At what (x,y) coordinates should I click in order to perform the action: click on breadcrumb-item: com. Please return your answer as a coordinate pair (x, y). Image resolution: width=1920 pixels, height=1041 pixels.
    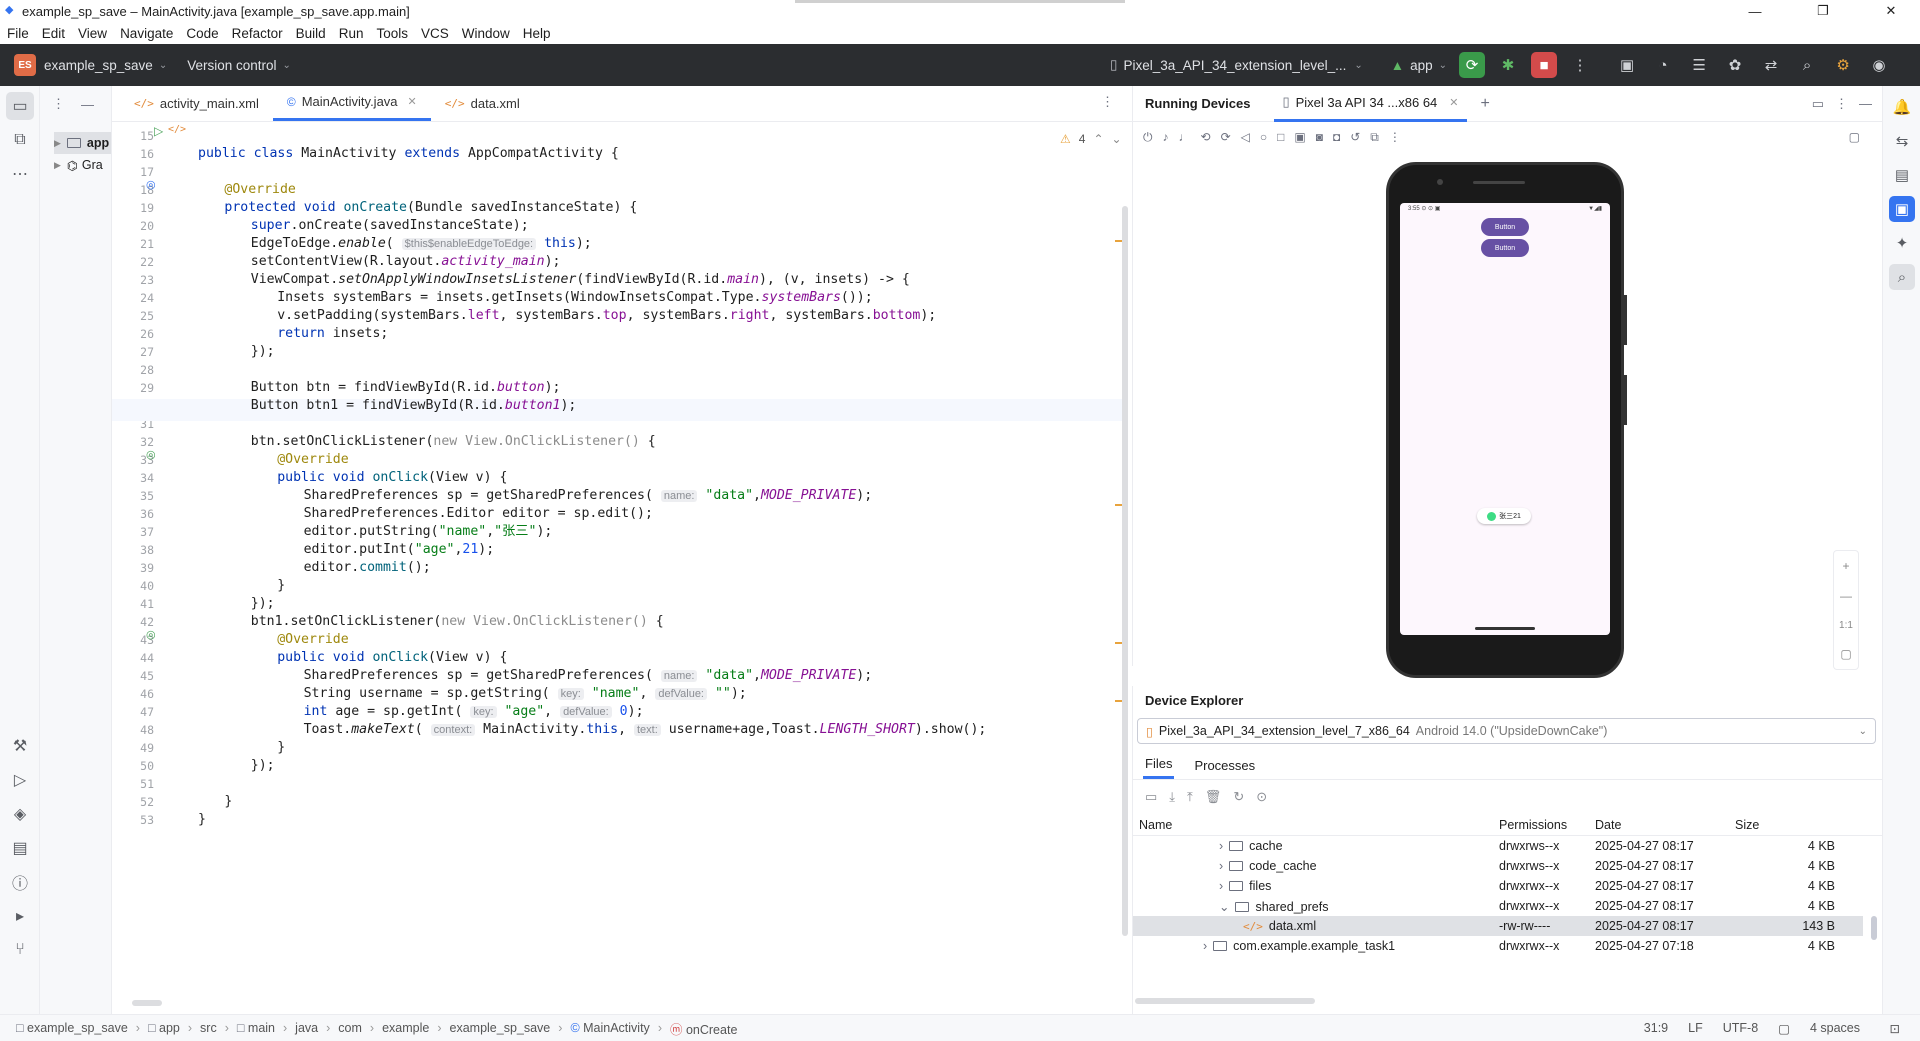
    Looking at the image, I should click on (350, 1028).